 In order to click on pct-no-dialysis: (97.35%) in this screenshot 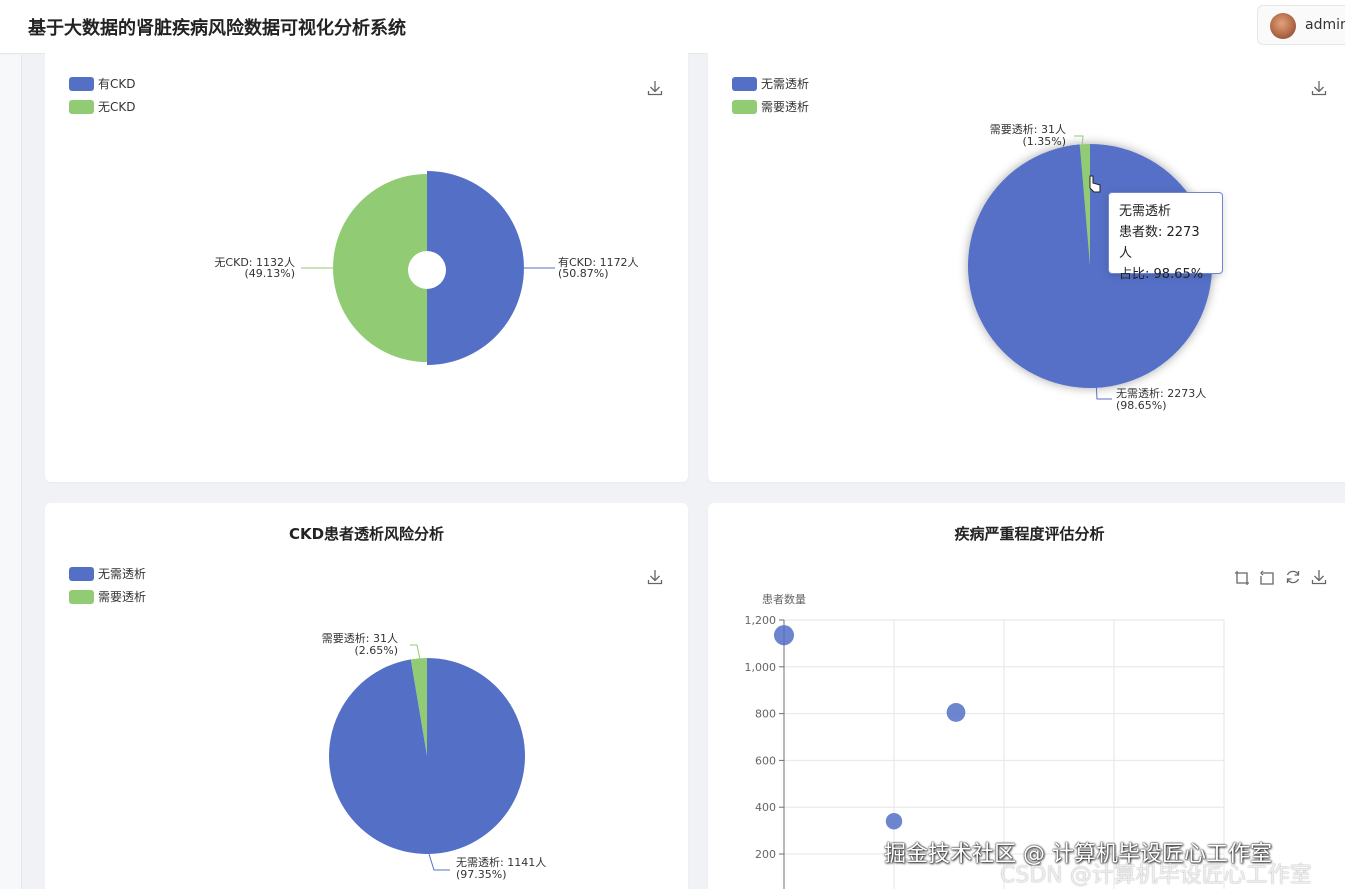, I will do `click(481, 874)`.